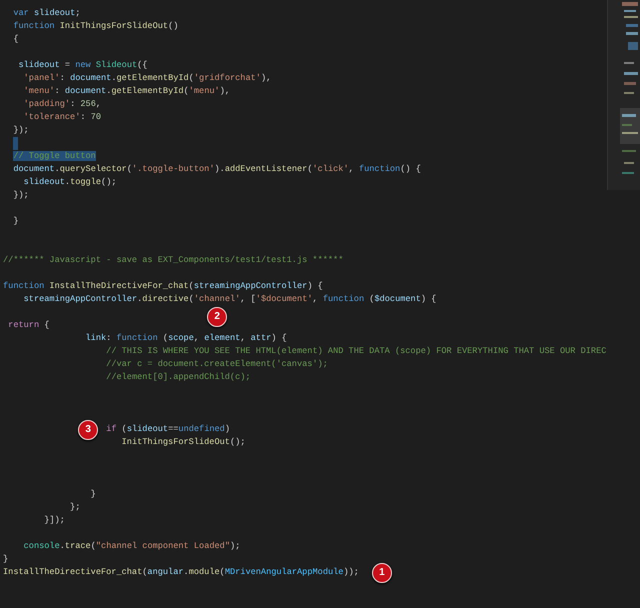 This screenshot has width=640, height=608. Describe the element at coordinates (186, 338) in the screenshot. I see `code-line: link: function (scope, element, attr) {` at that location.